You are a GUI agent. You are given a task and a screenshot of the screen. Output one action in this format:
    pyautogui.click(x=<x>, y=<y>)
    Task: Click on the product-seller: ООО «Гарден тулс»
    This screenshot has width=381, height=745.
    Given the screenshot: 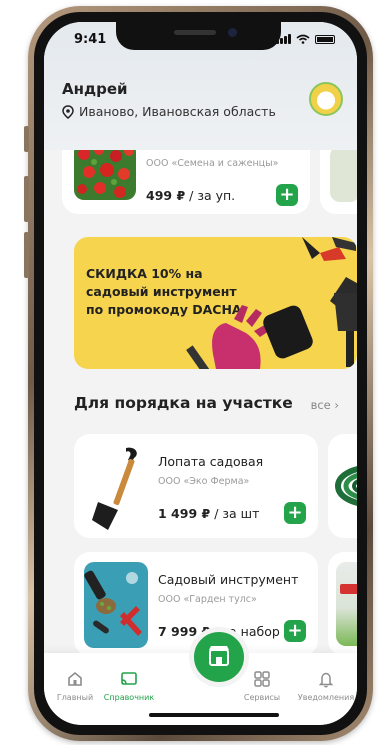 What is the action you would take?
    pyautogui.click(x=207, y=599)
    